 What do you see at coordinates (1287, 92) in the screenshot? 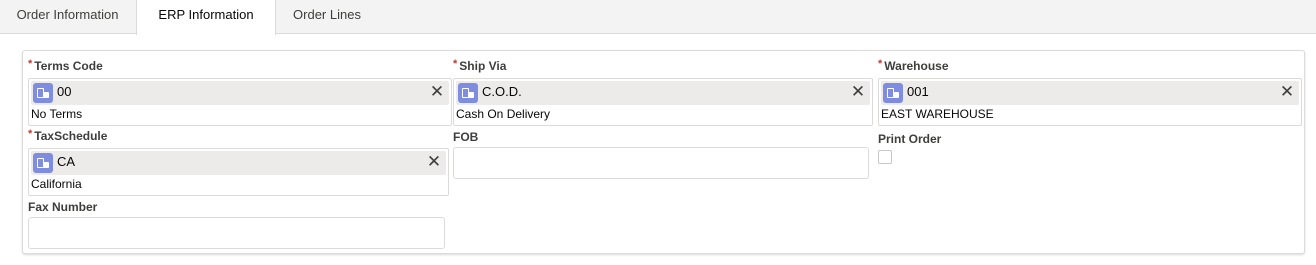
I see `warehouse-clear-button: ✕` at bounding box center [1287, 92].